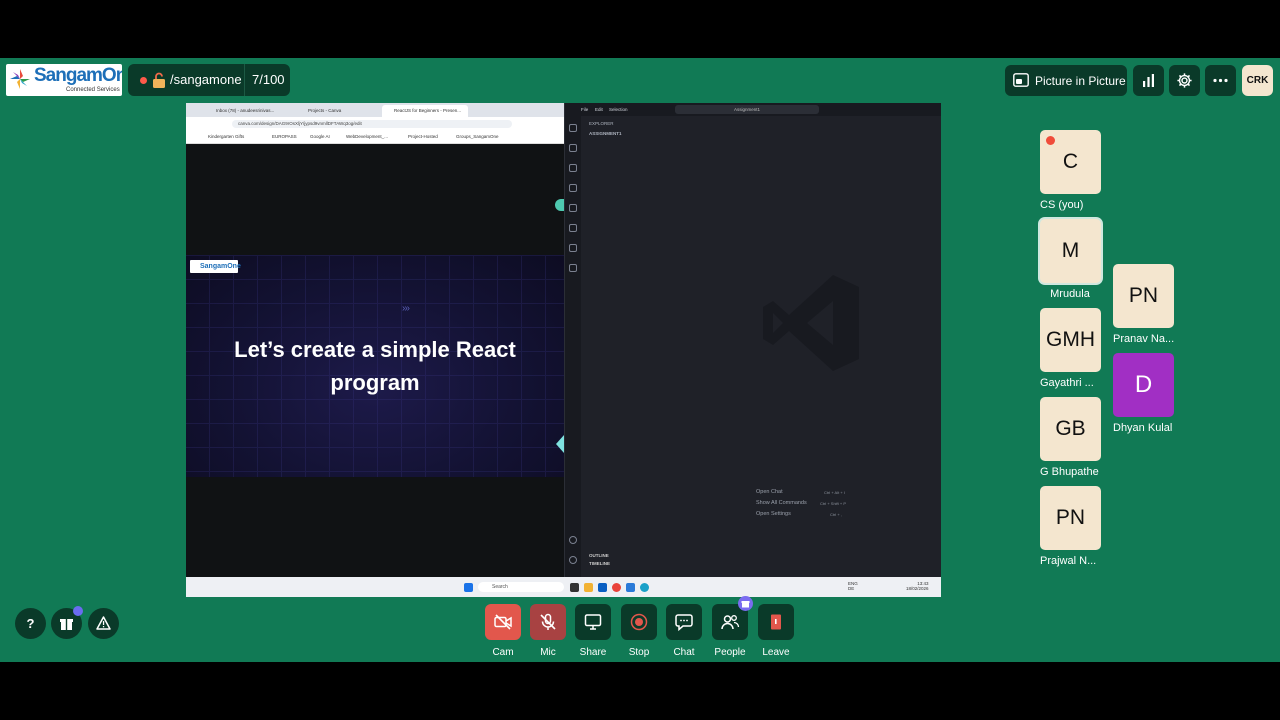 This screenshot has height=720, width=1280. What do you see at coordinates (573, 346) in the screenshot?
I see `activity-bar` at bounding box center [573, 346].